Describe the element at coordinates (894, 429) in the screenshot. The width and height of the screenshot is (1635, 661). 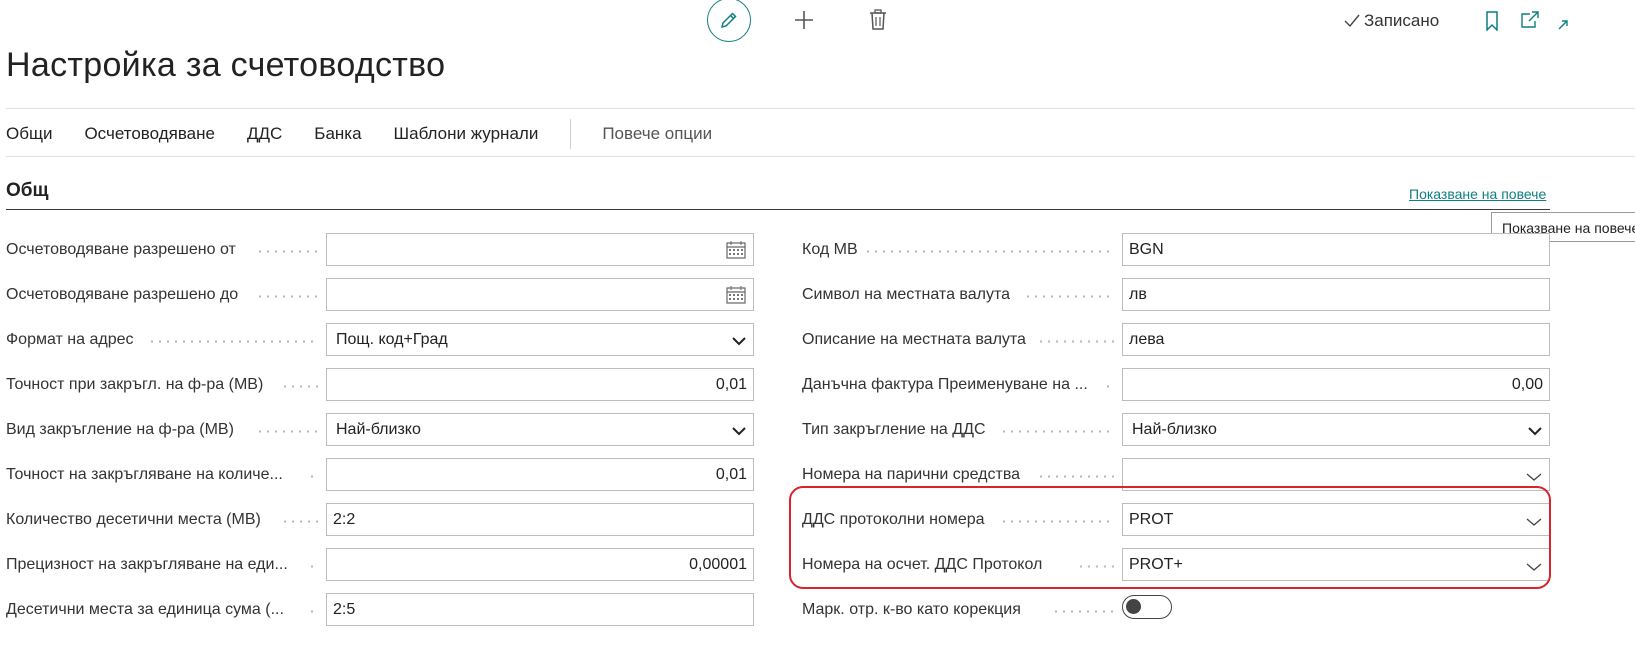
I see `field-label: Тип закръгление на ДДС` at that location.